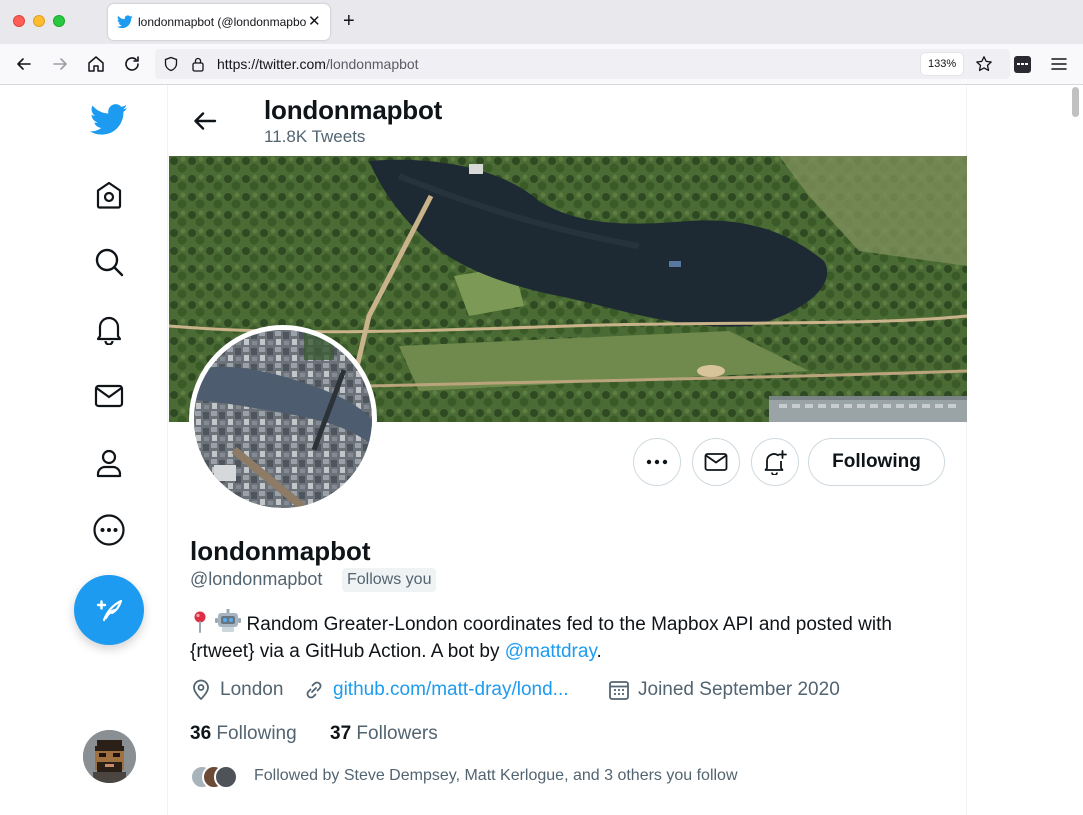  Describe the element at coordinates (315, 136) in the screenshot. I see `header-tweet-count: 11.8K Tweets` at that location.